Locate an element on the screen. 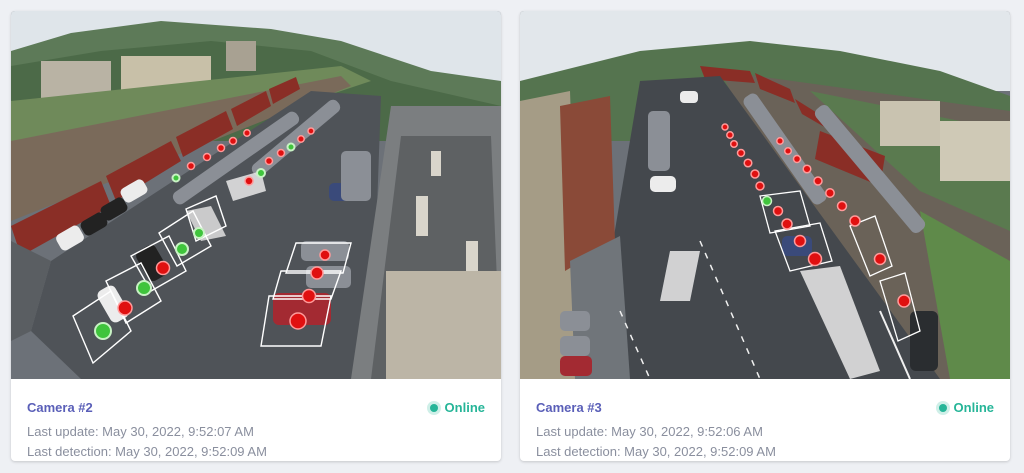  last-update-text: Last update: May 30, 2022, 9:52:06 AM is located at coordinates (649, 431).